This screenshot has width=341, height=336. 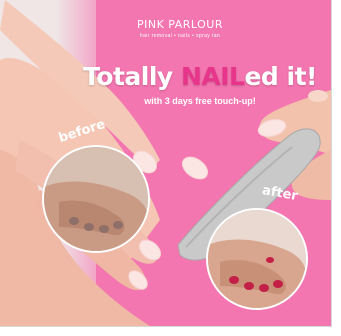 What do you see at coordinates (280, 76) in the screenshot?
I see `headline-suffix: ed it!` at bounding box center [280, 76].